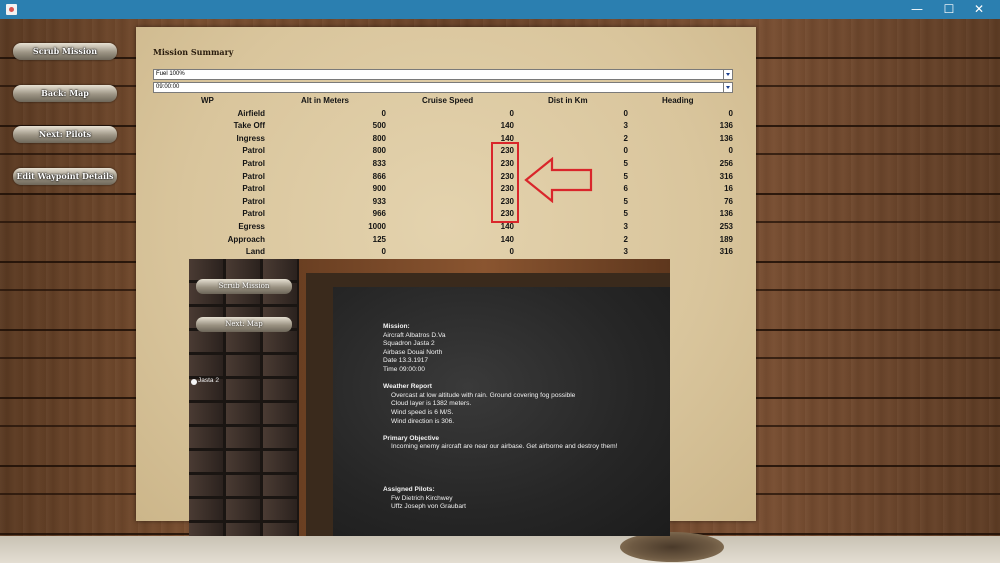 This screenshot has height=563, width=1000. I want to click on fuel-select: Fuel 100%, so click(443, 74).